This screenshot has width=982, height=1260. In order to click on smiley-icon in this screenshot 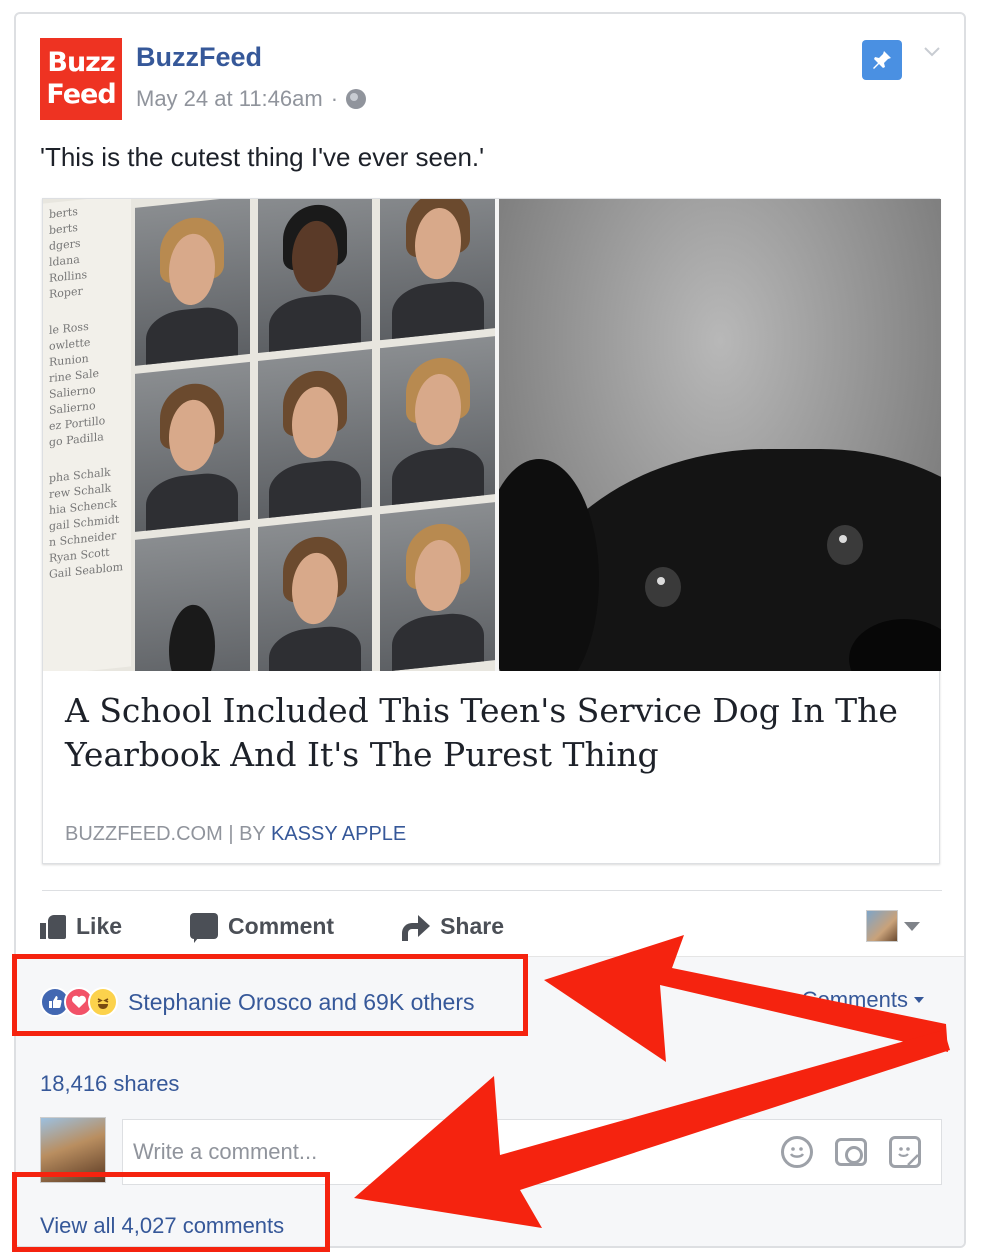, I will do `click(797, 1152)`.